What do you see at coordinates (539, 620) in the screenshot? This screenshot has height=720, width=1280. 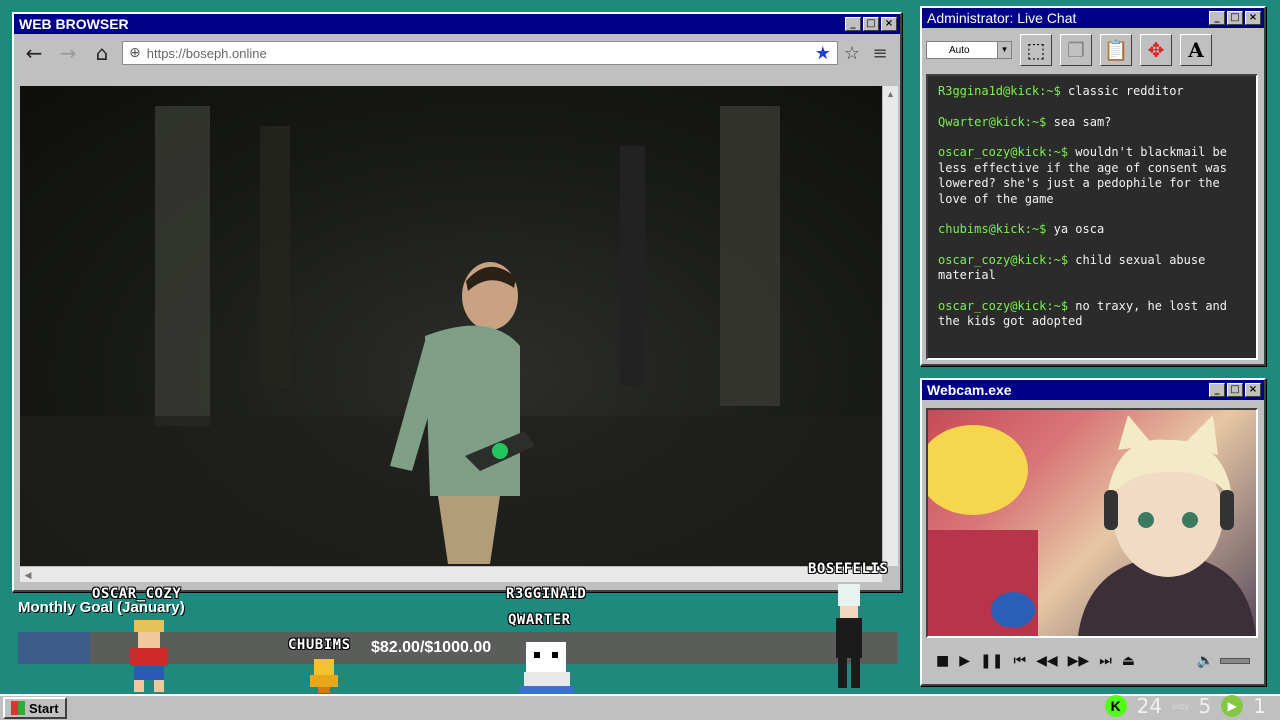 I see `viewer-name-qwarter: QWARTER` at bounding box center [539, 620].